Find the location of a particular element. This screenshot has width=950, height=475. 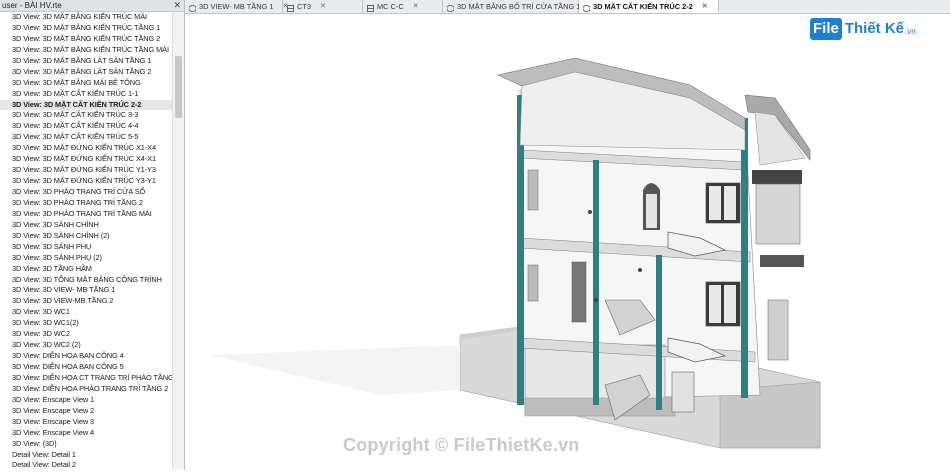

view-tab-label: MC C-C is located at coordinates (390, 6).